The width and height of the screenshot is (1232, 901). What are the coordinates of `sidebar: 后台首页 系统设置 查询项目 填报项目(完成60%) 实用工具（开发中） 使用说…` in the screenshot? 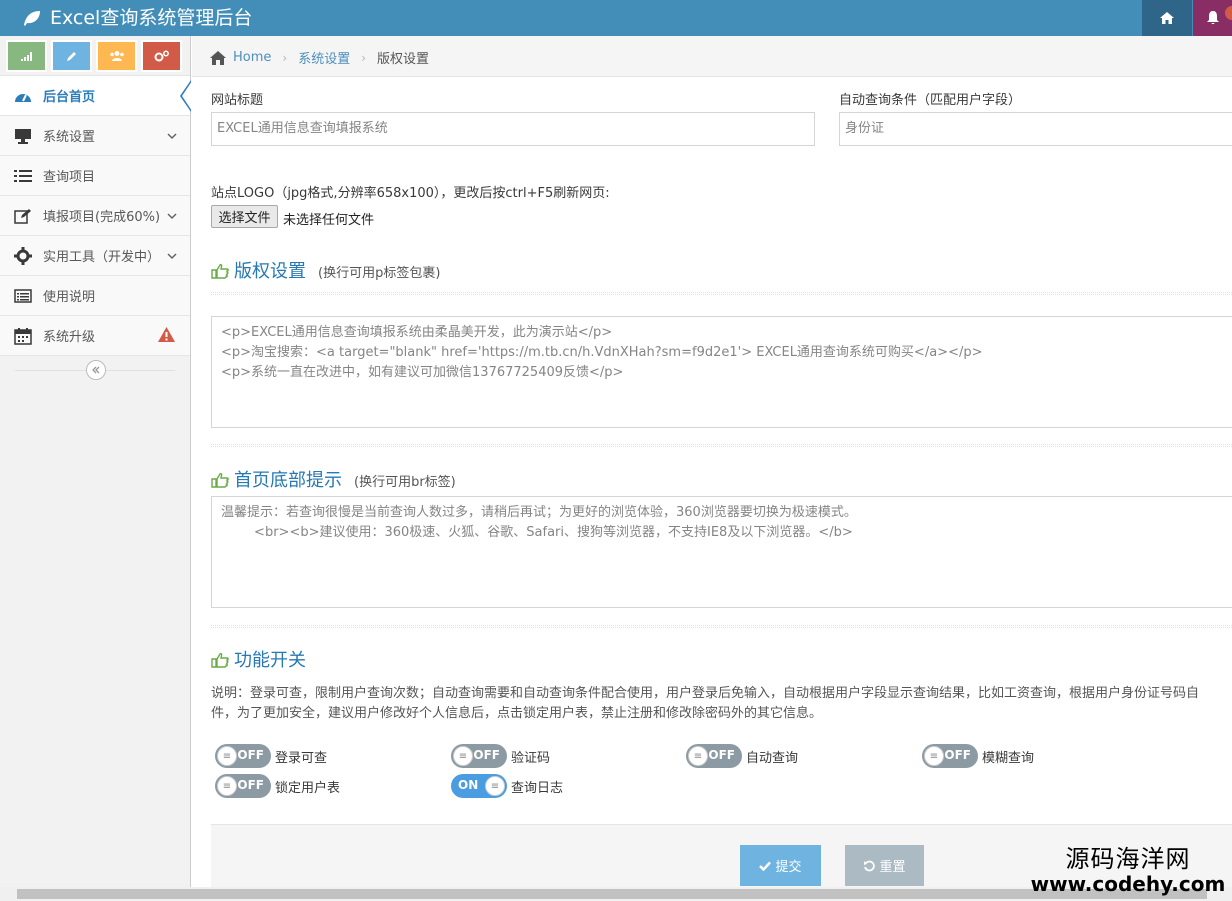 It's located at (96, 461).